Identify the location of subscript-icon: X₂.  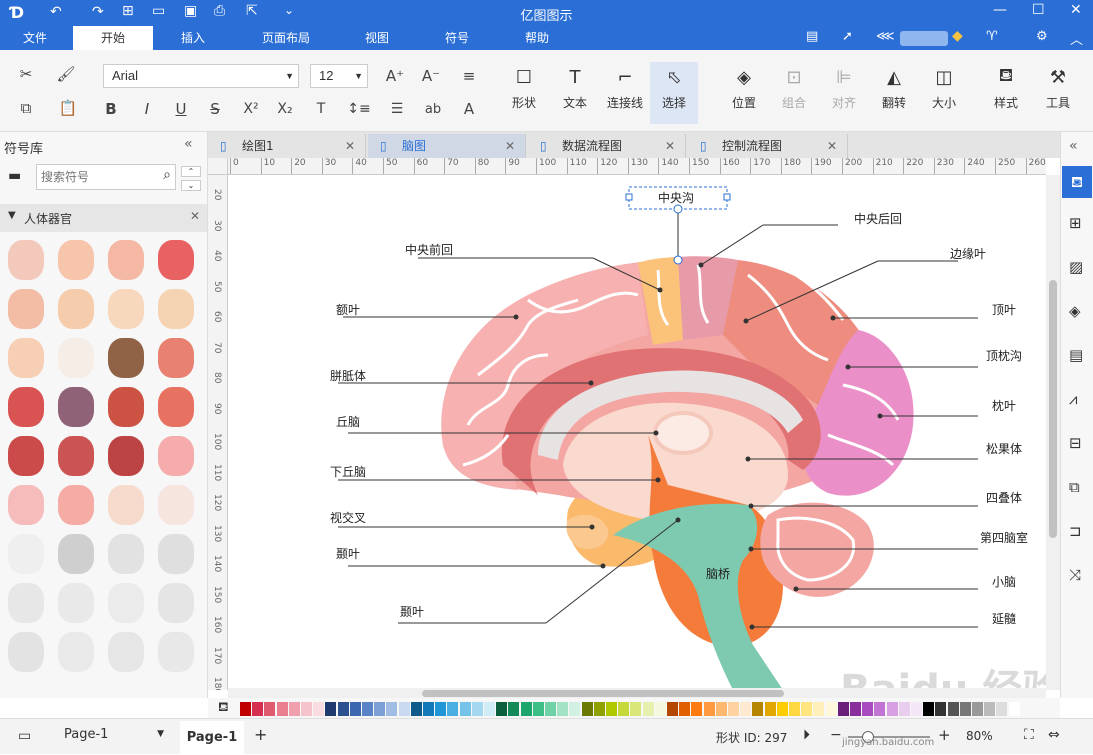
(285, 109).